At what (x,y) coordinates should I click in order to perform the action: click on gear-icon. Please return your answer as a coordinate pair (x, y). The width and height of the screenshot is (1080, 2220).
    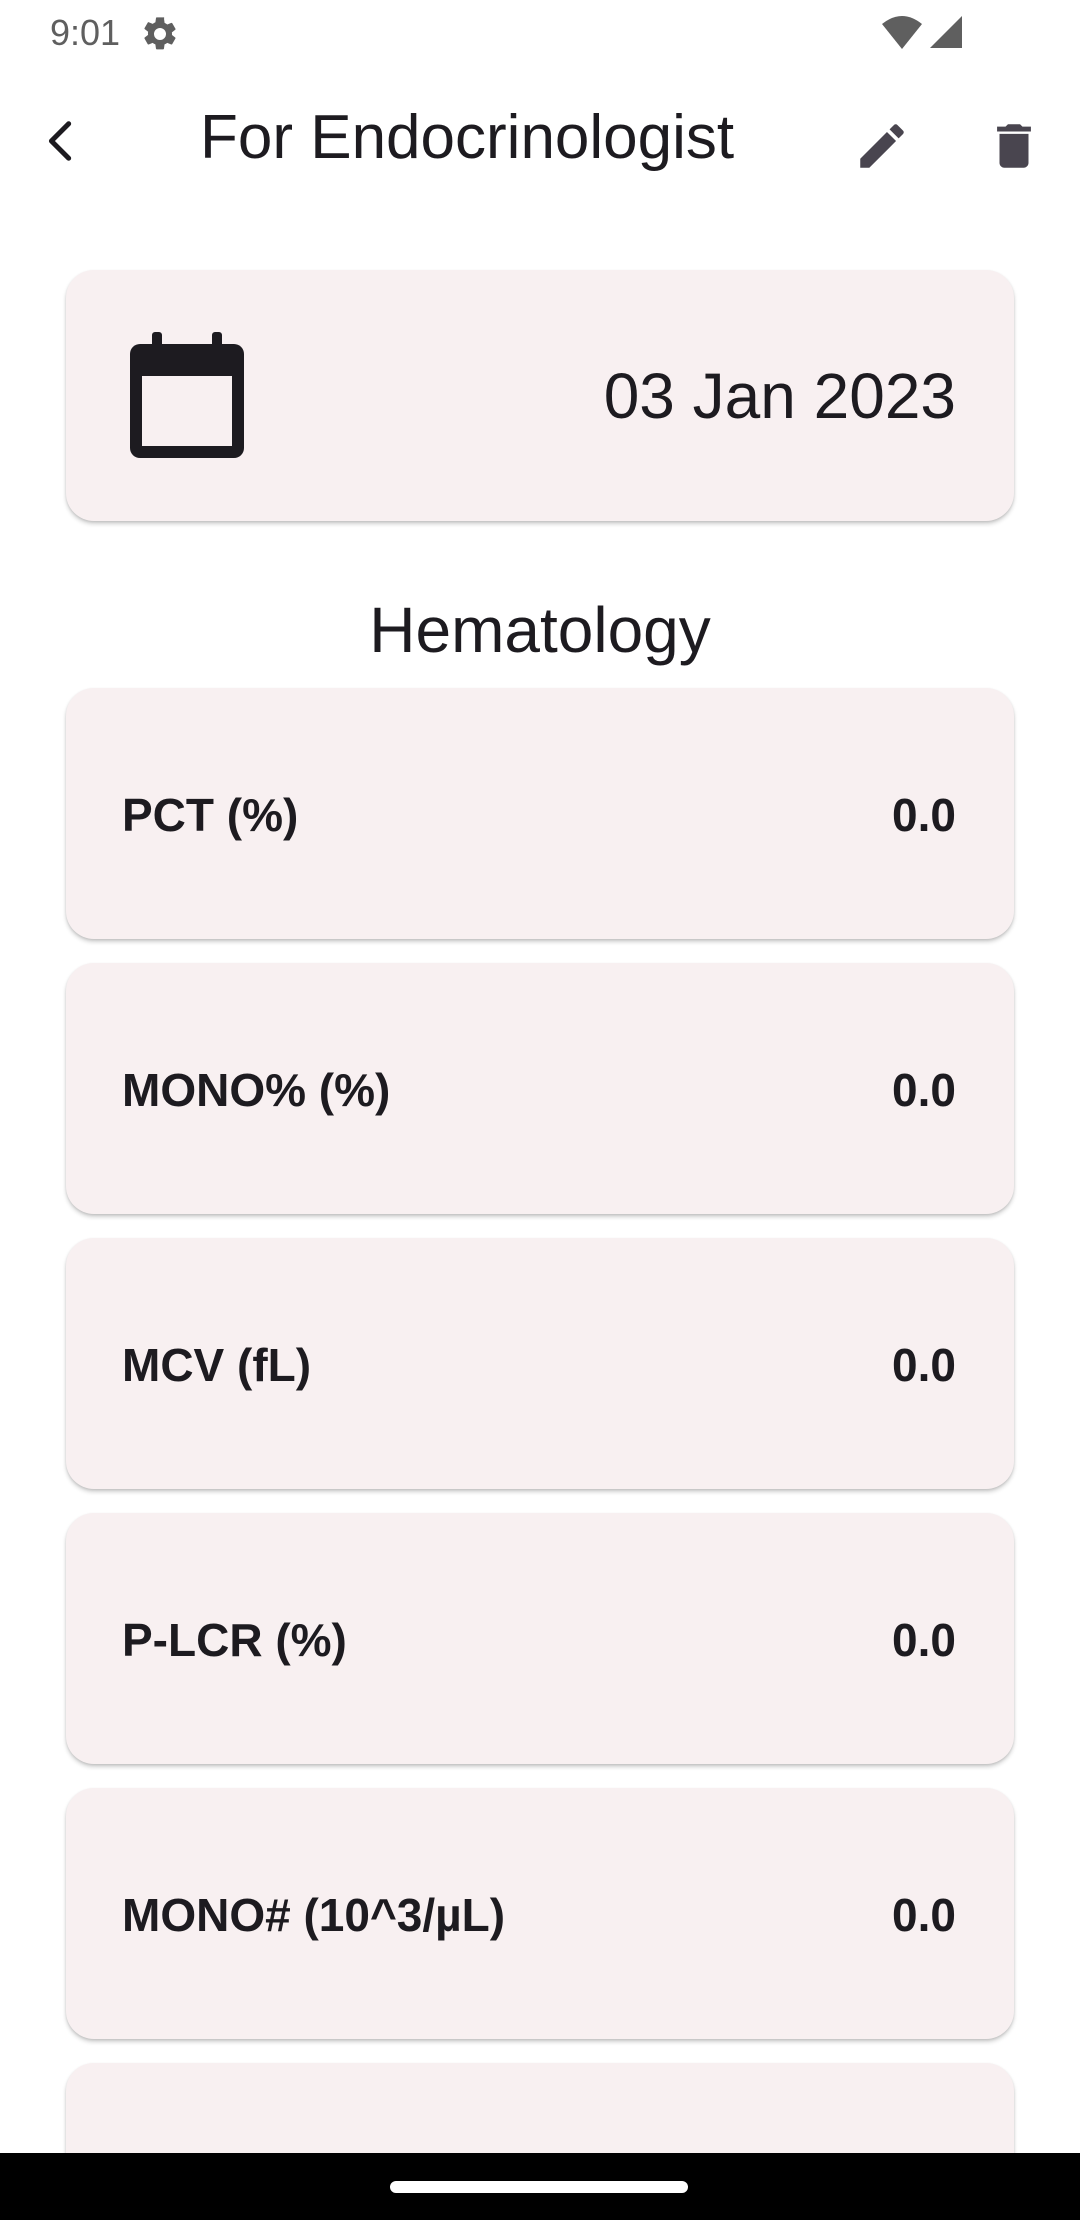
    Looking at the image, I should click on (160, 33).